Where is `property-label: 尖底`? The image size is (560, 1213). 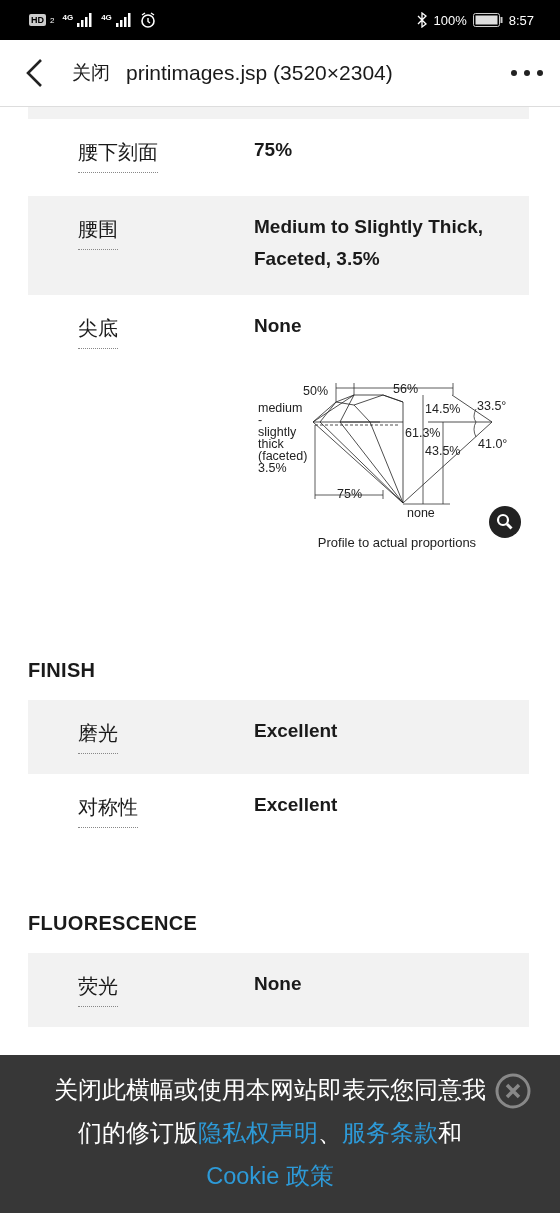
property-label: 尖底 is located at coordinates (98, 332).